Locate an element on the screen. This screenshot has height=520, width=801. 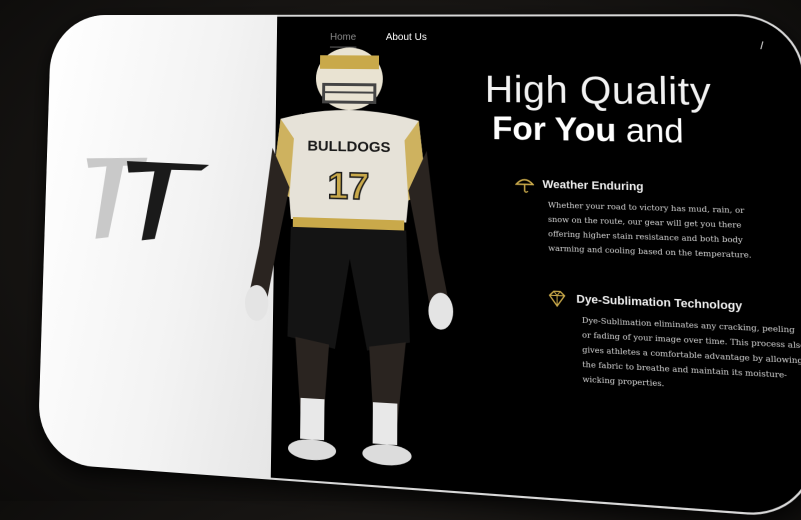
menu-mark: / is located at coordinates (761, 46).